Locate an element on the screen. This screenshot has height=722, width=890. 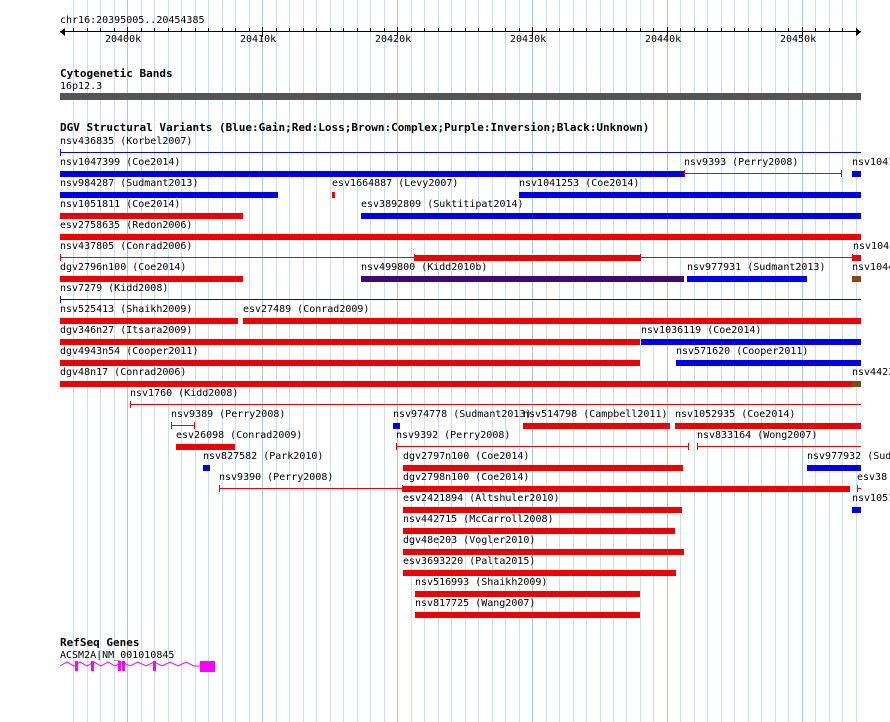
variant-label: nsv499800 (Kidd2010b) is located at coordinates (424, 267).